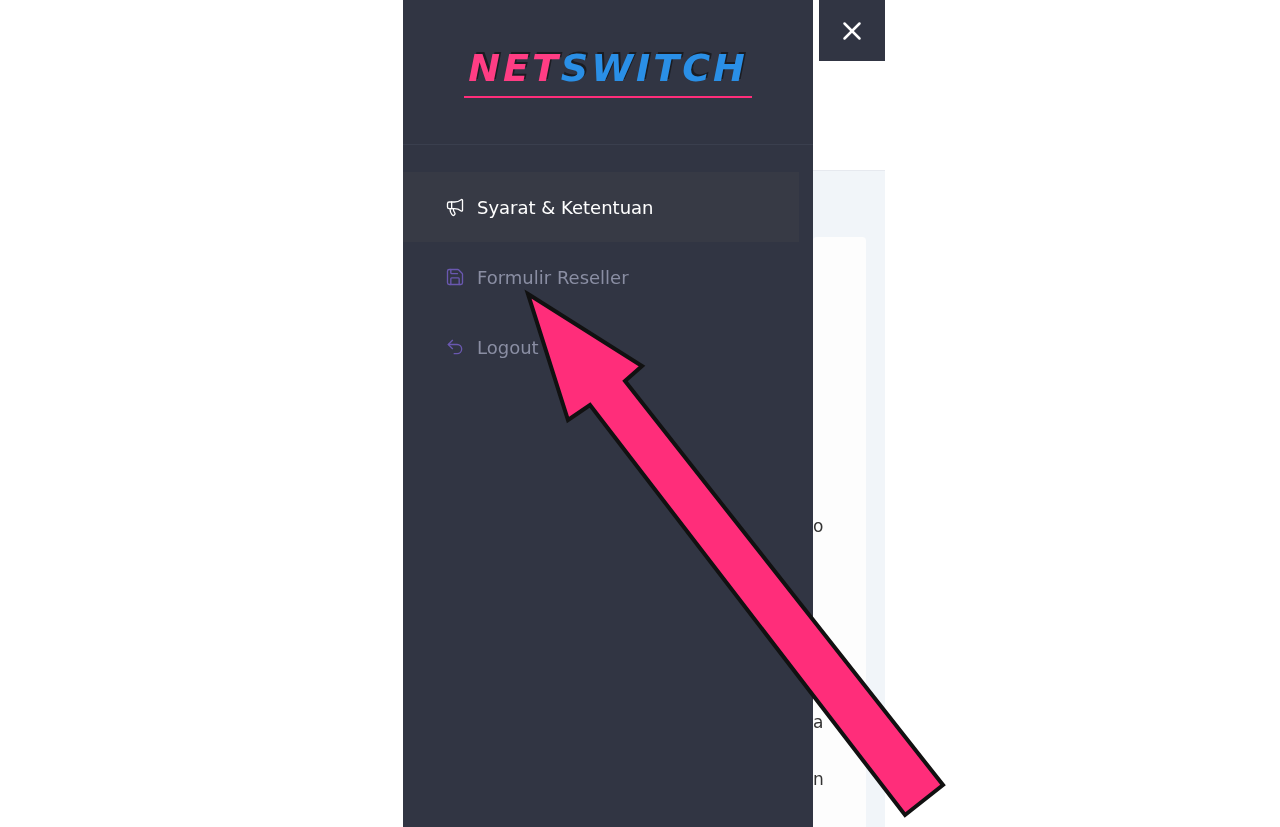  I want to click on text-fragment: a, so click(818, 722).